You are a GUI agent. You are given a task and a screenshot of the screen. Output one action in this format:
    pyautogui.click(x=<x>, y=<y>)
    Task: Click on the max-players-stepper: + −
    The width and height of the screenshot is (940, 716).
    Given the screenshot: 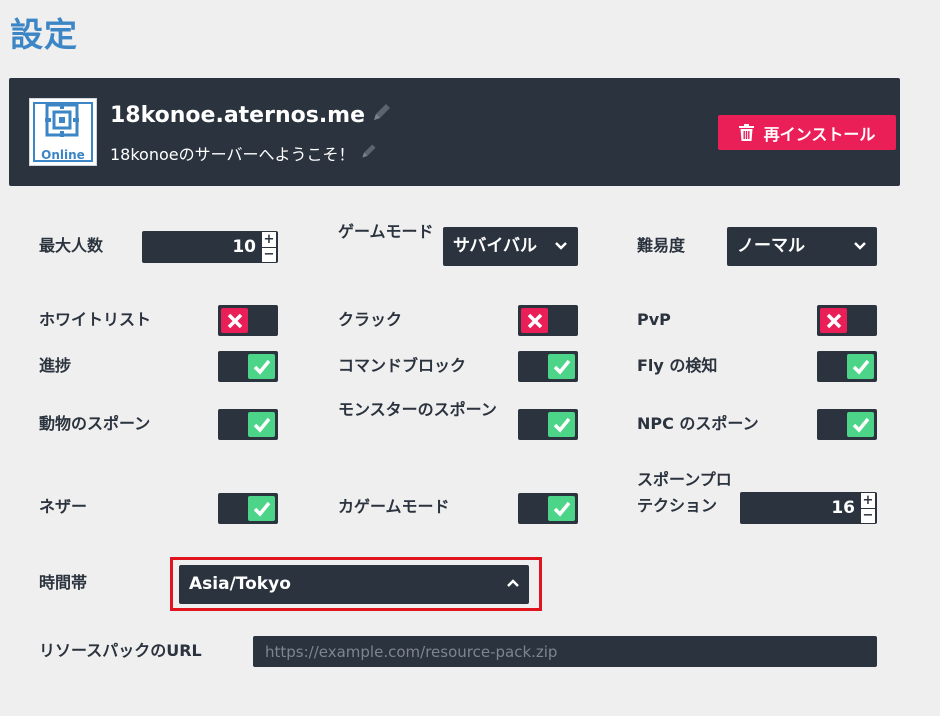 What is the action you would take?
    pyautogui.click(x=269, y=247)
    